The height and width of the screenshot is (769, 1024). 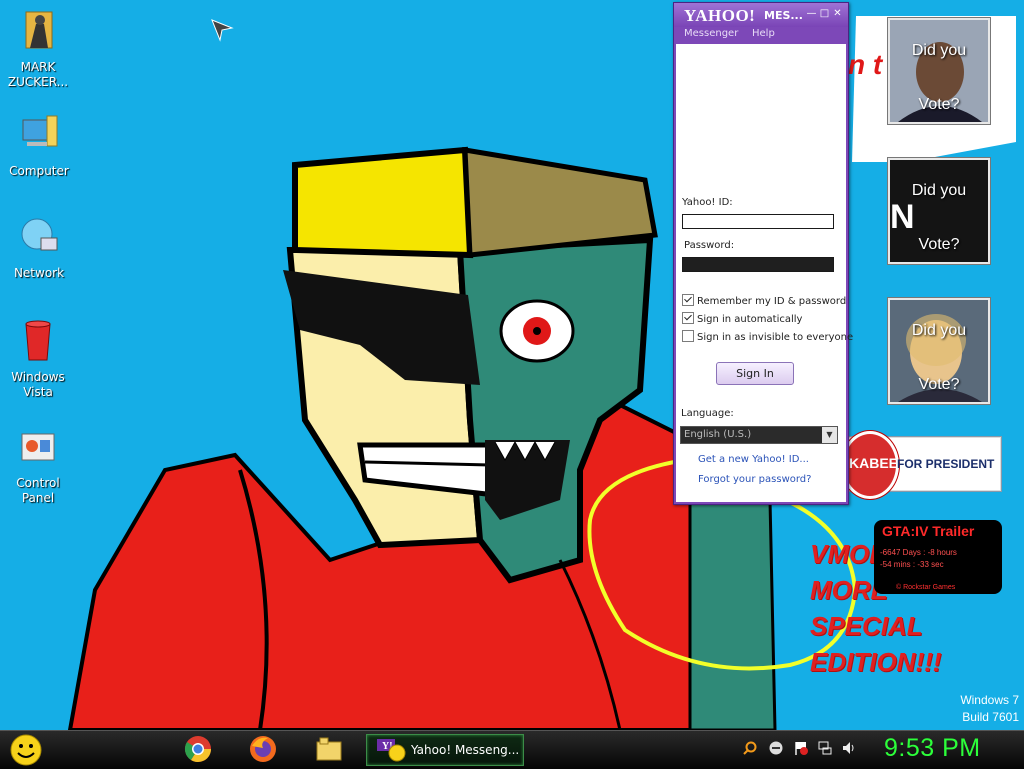 What do you see at coordinates (811, 13) in the screenshot?
I see `minimize-button: —` at bounding box center [811, 13].